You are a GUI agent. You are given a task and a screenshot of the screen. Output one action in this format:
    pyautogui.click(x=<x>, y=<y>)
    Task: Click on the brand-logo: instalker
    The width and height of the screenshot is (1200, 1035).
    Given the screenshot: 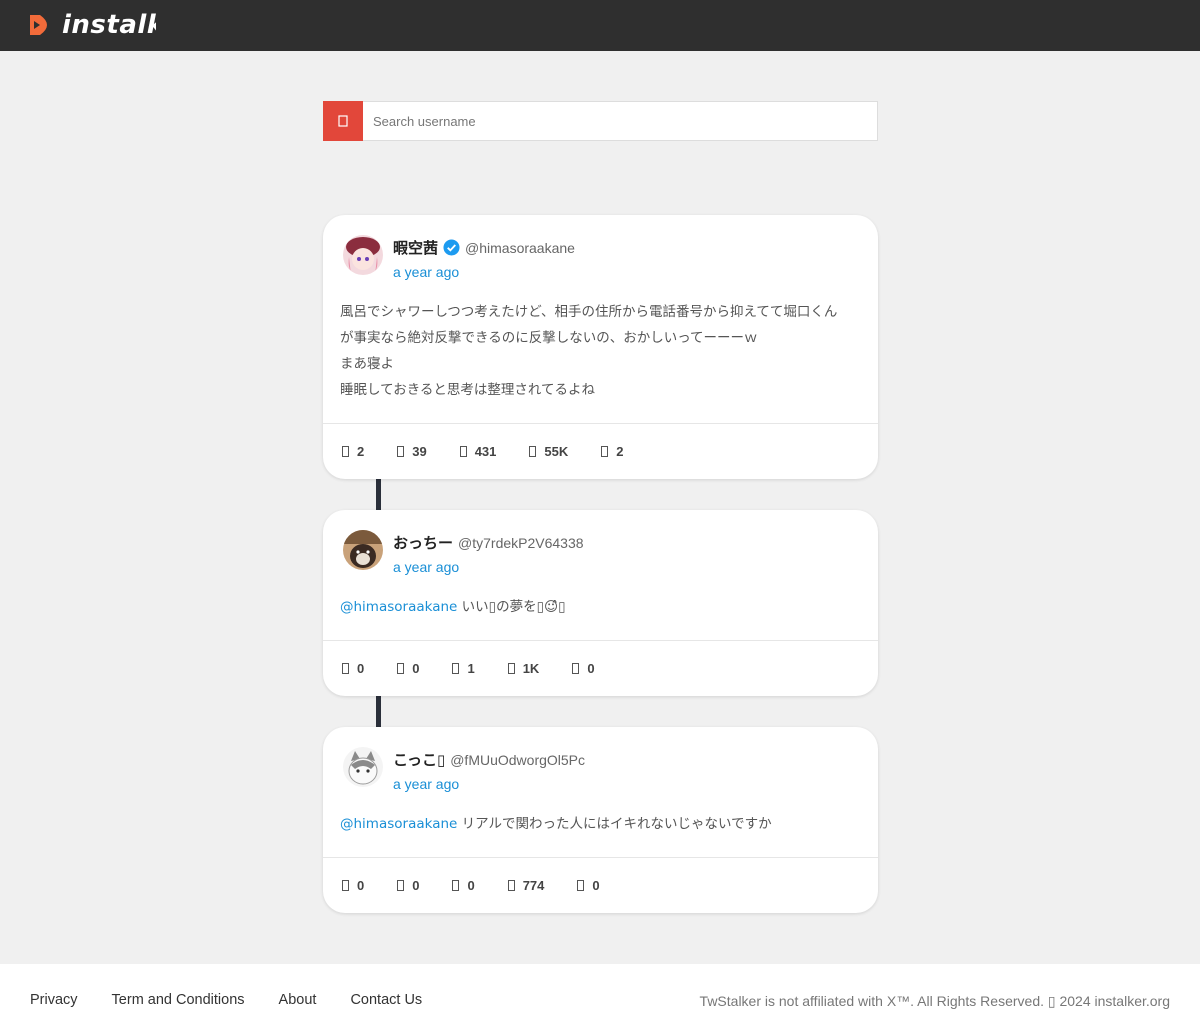 What is the action you would take?
    pyautogui.click(x=92, y=25)
    